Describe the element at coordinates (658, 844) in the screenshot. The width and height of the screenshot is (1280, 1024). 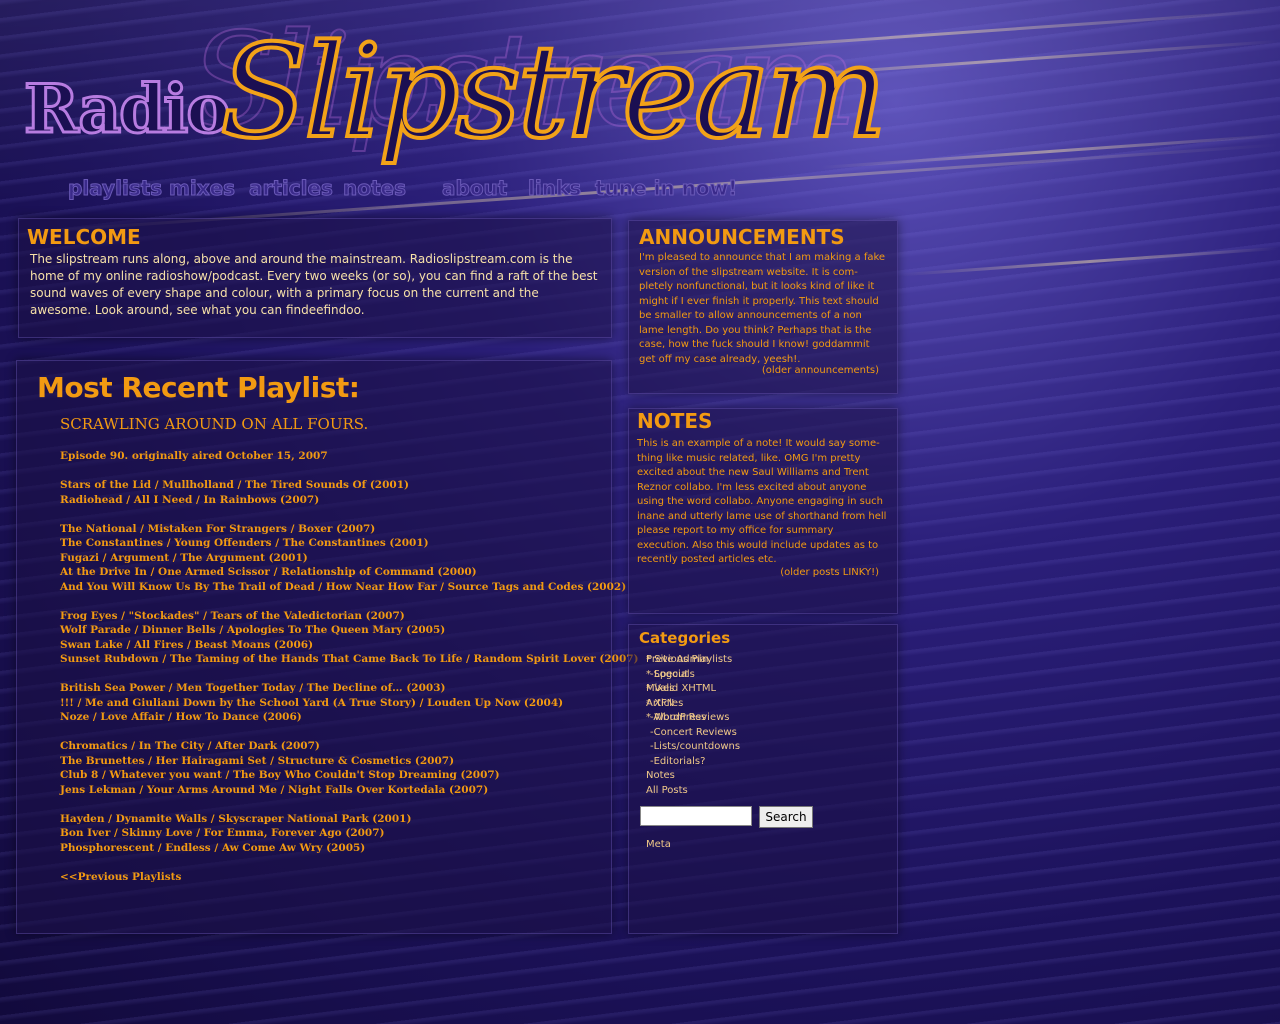
I see `meta-title: Meta` at that location.